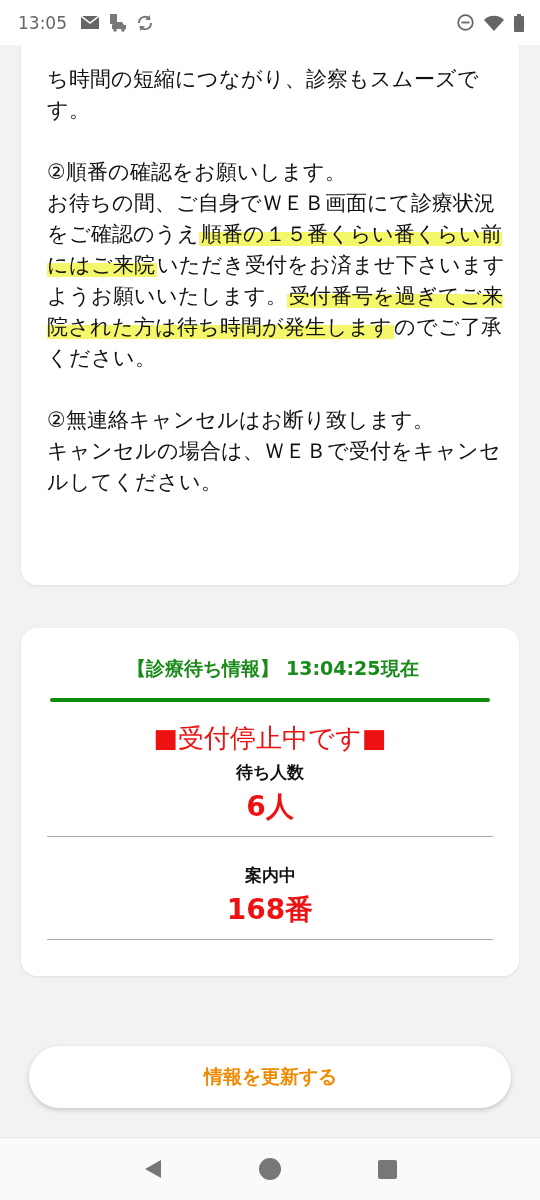 The width and height of the screenshot is (540, 1200). Describe the element at coordinates (270, 772) in the screenshot. I see `stat-label: 待ち人数` at that location.